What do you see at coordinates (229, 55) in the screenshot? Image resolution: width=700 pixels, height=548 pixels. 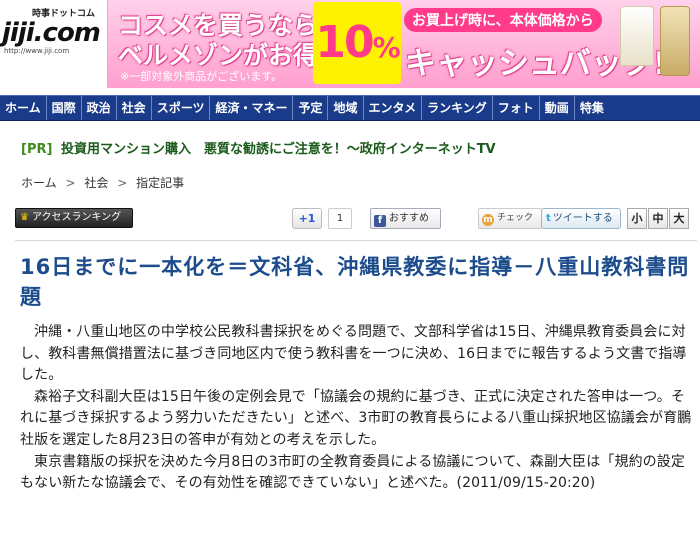 I see `ad-line2: ベルメゾンがお得!!` at bounding box center [229, 55].